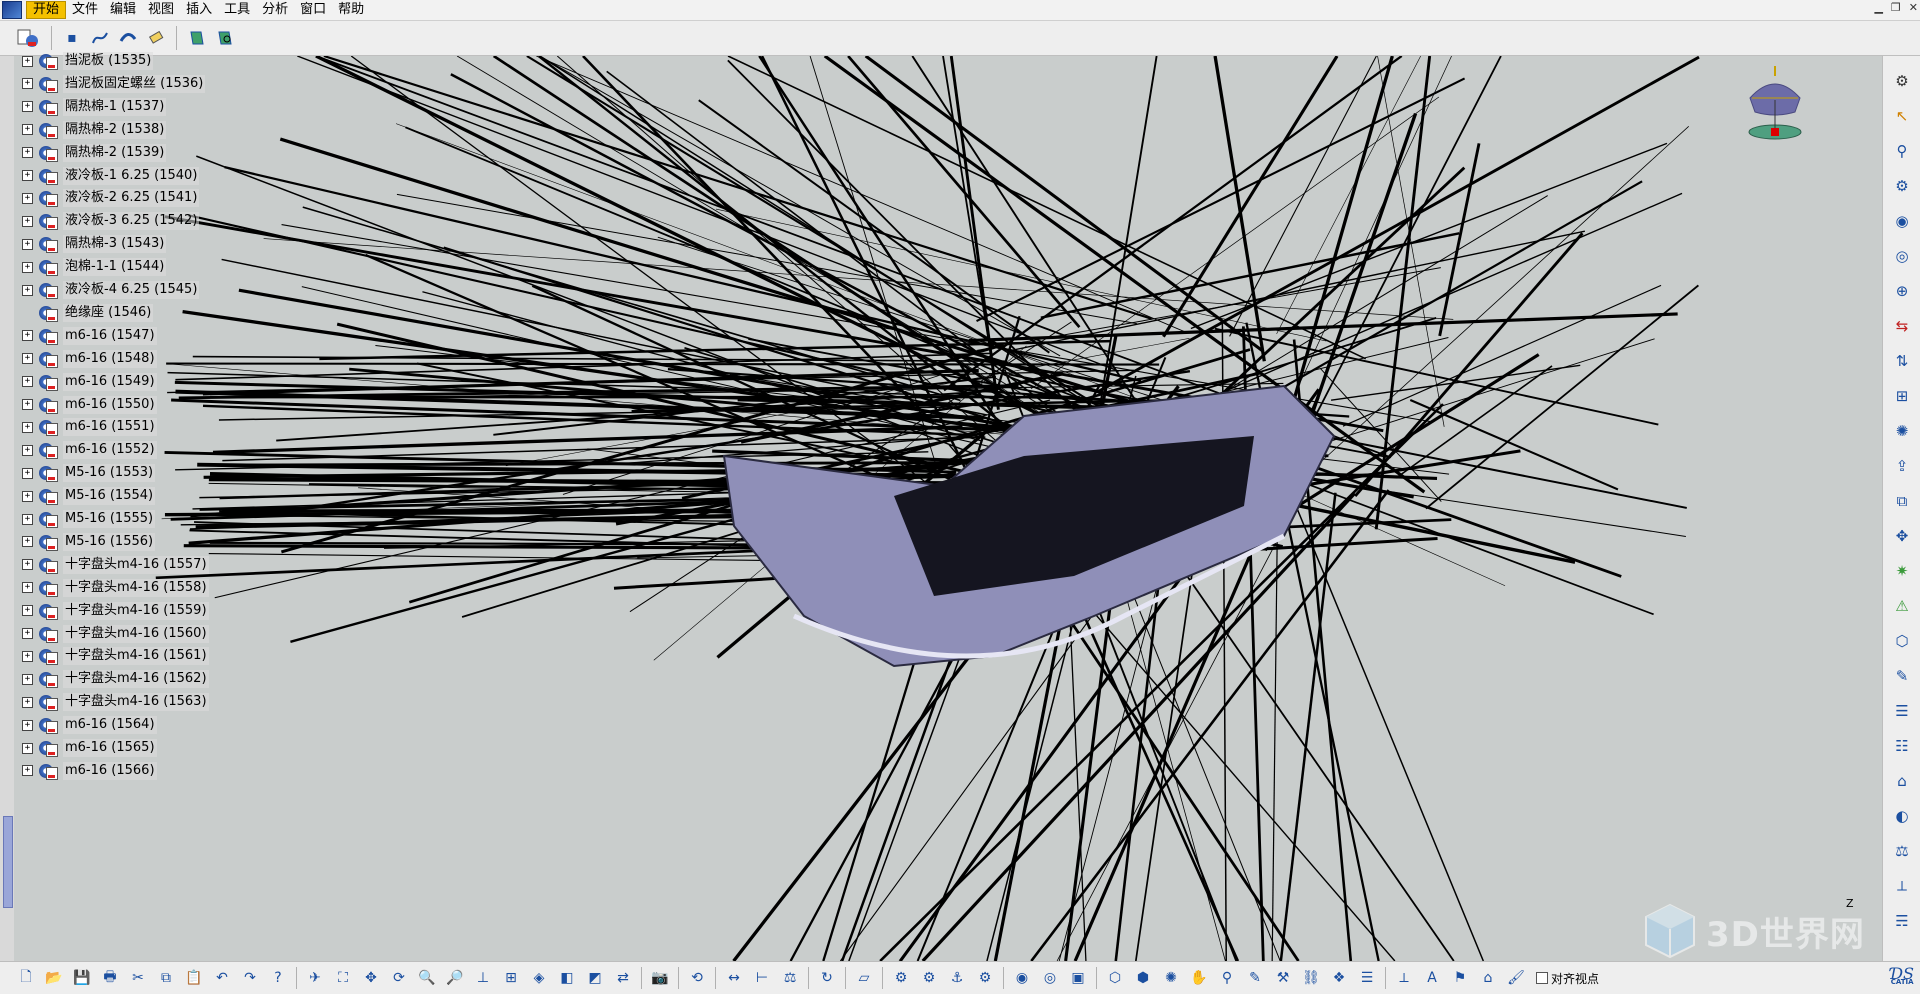  What do you see at coordinates (1902, 116) in the screenshot?
I see `select-icon: ↖` at bounding box center [1902, 116].